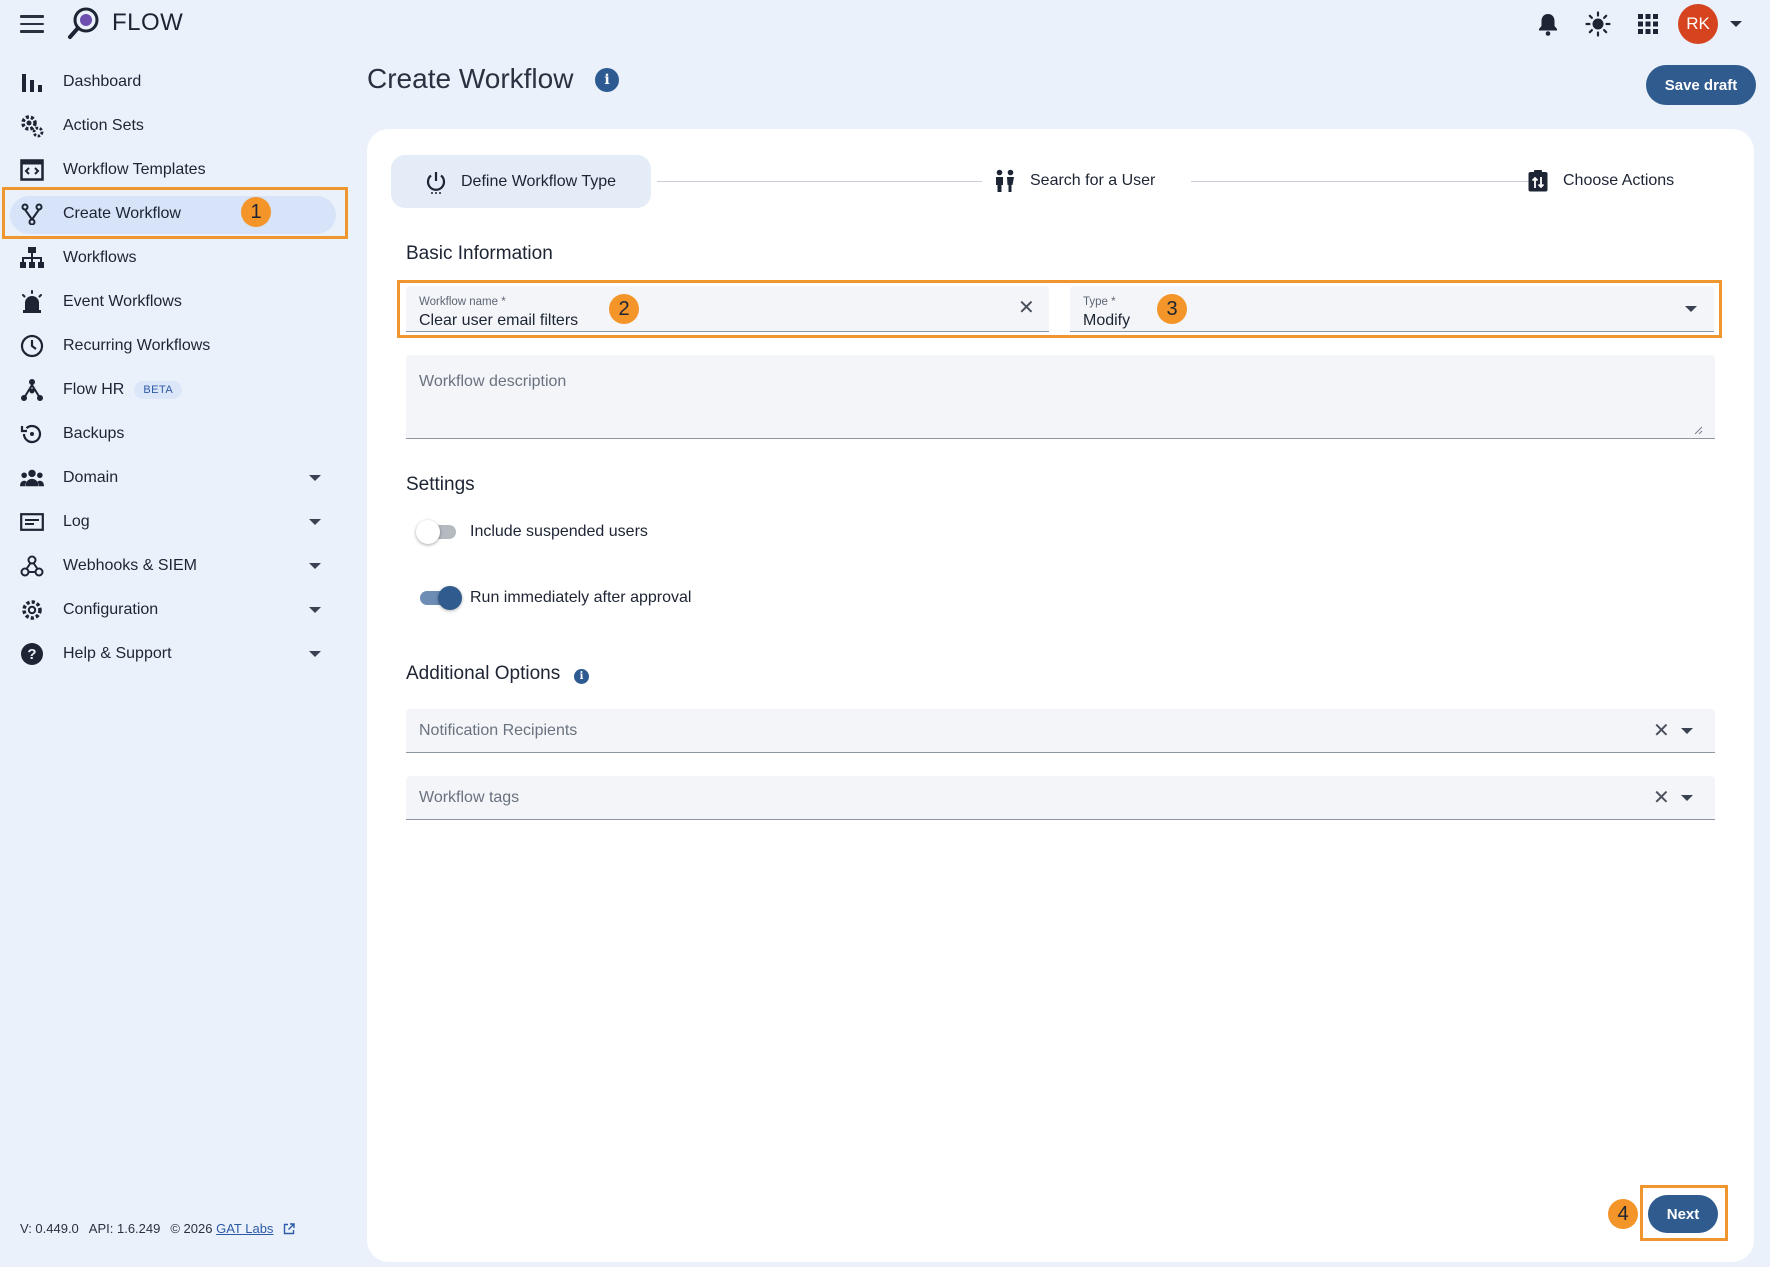  What do you see at coordinates (175, 258) in the screenshot?
I see `sidebar-item-workflows: Workflows` at bounding box center [175, 258].